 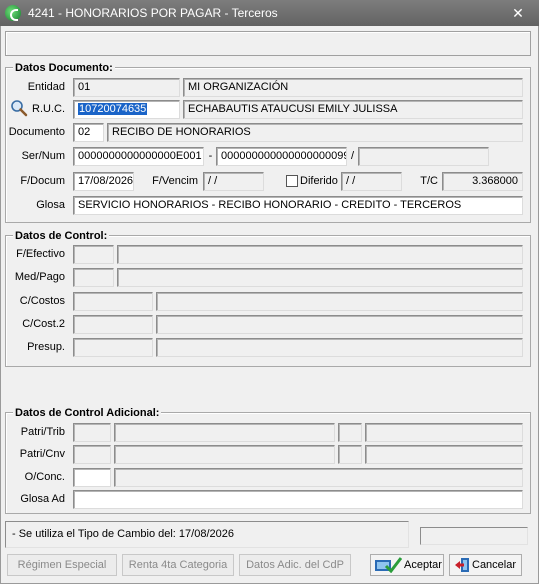 What do you see at coordinates (281, 156) in the screenshot?
I see `numero-input: 0000000000000000000999` at bounding box center [281, 156].